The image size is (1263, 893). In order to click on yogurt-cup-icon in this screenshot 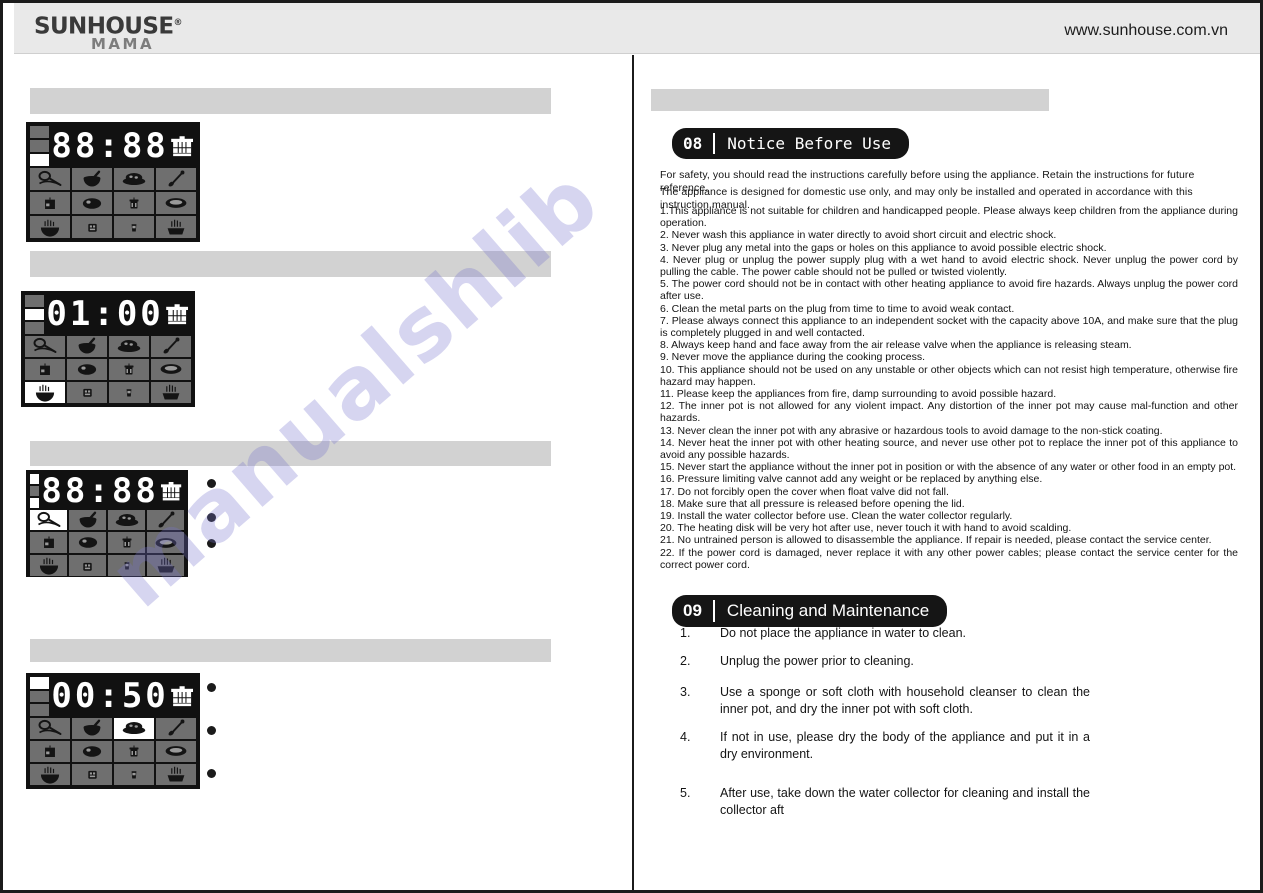, I will do `click(134, 227)`.